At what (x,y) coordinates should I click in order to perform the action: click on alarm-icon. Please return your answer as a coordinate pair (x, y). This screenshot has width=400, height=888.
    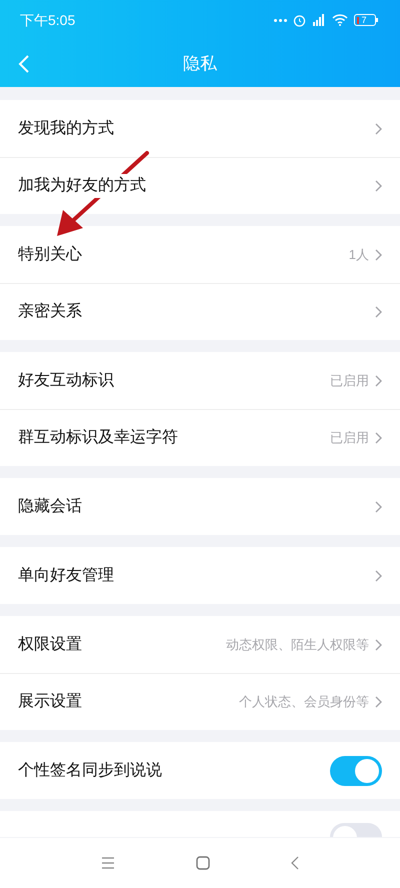
    Looking at the image, I should click on (299, 20).